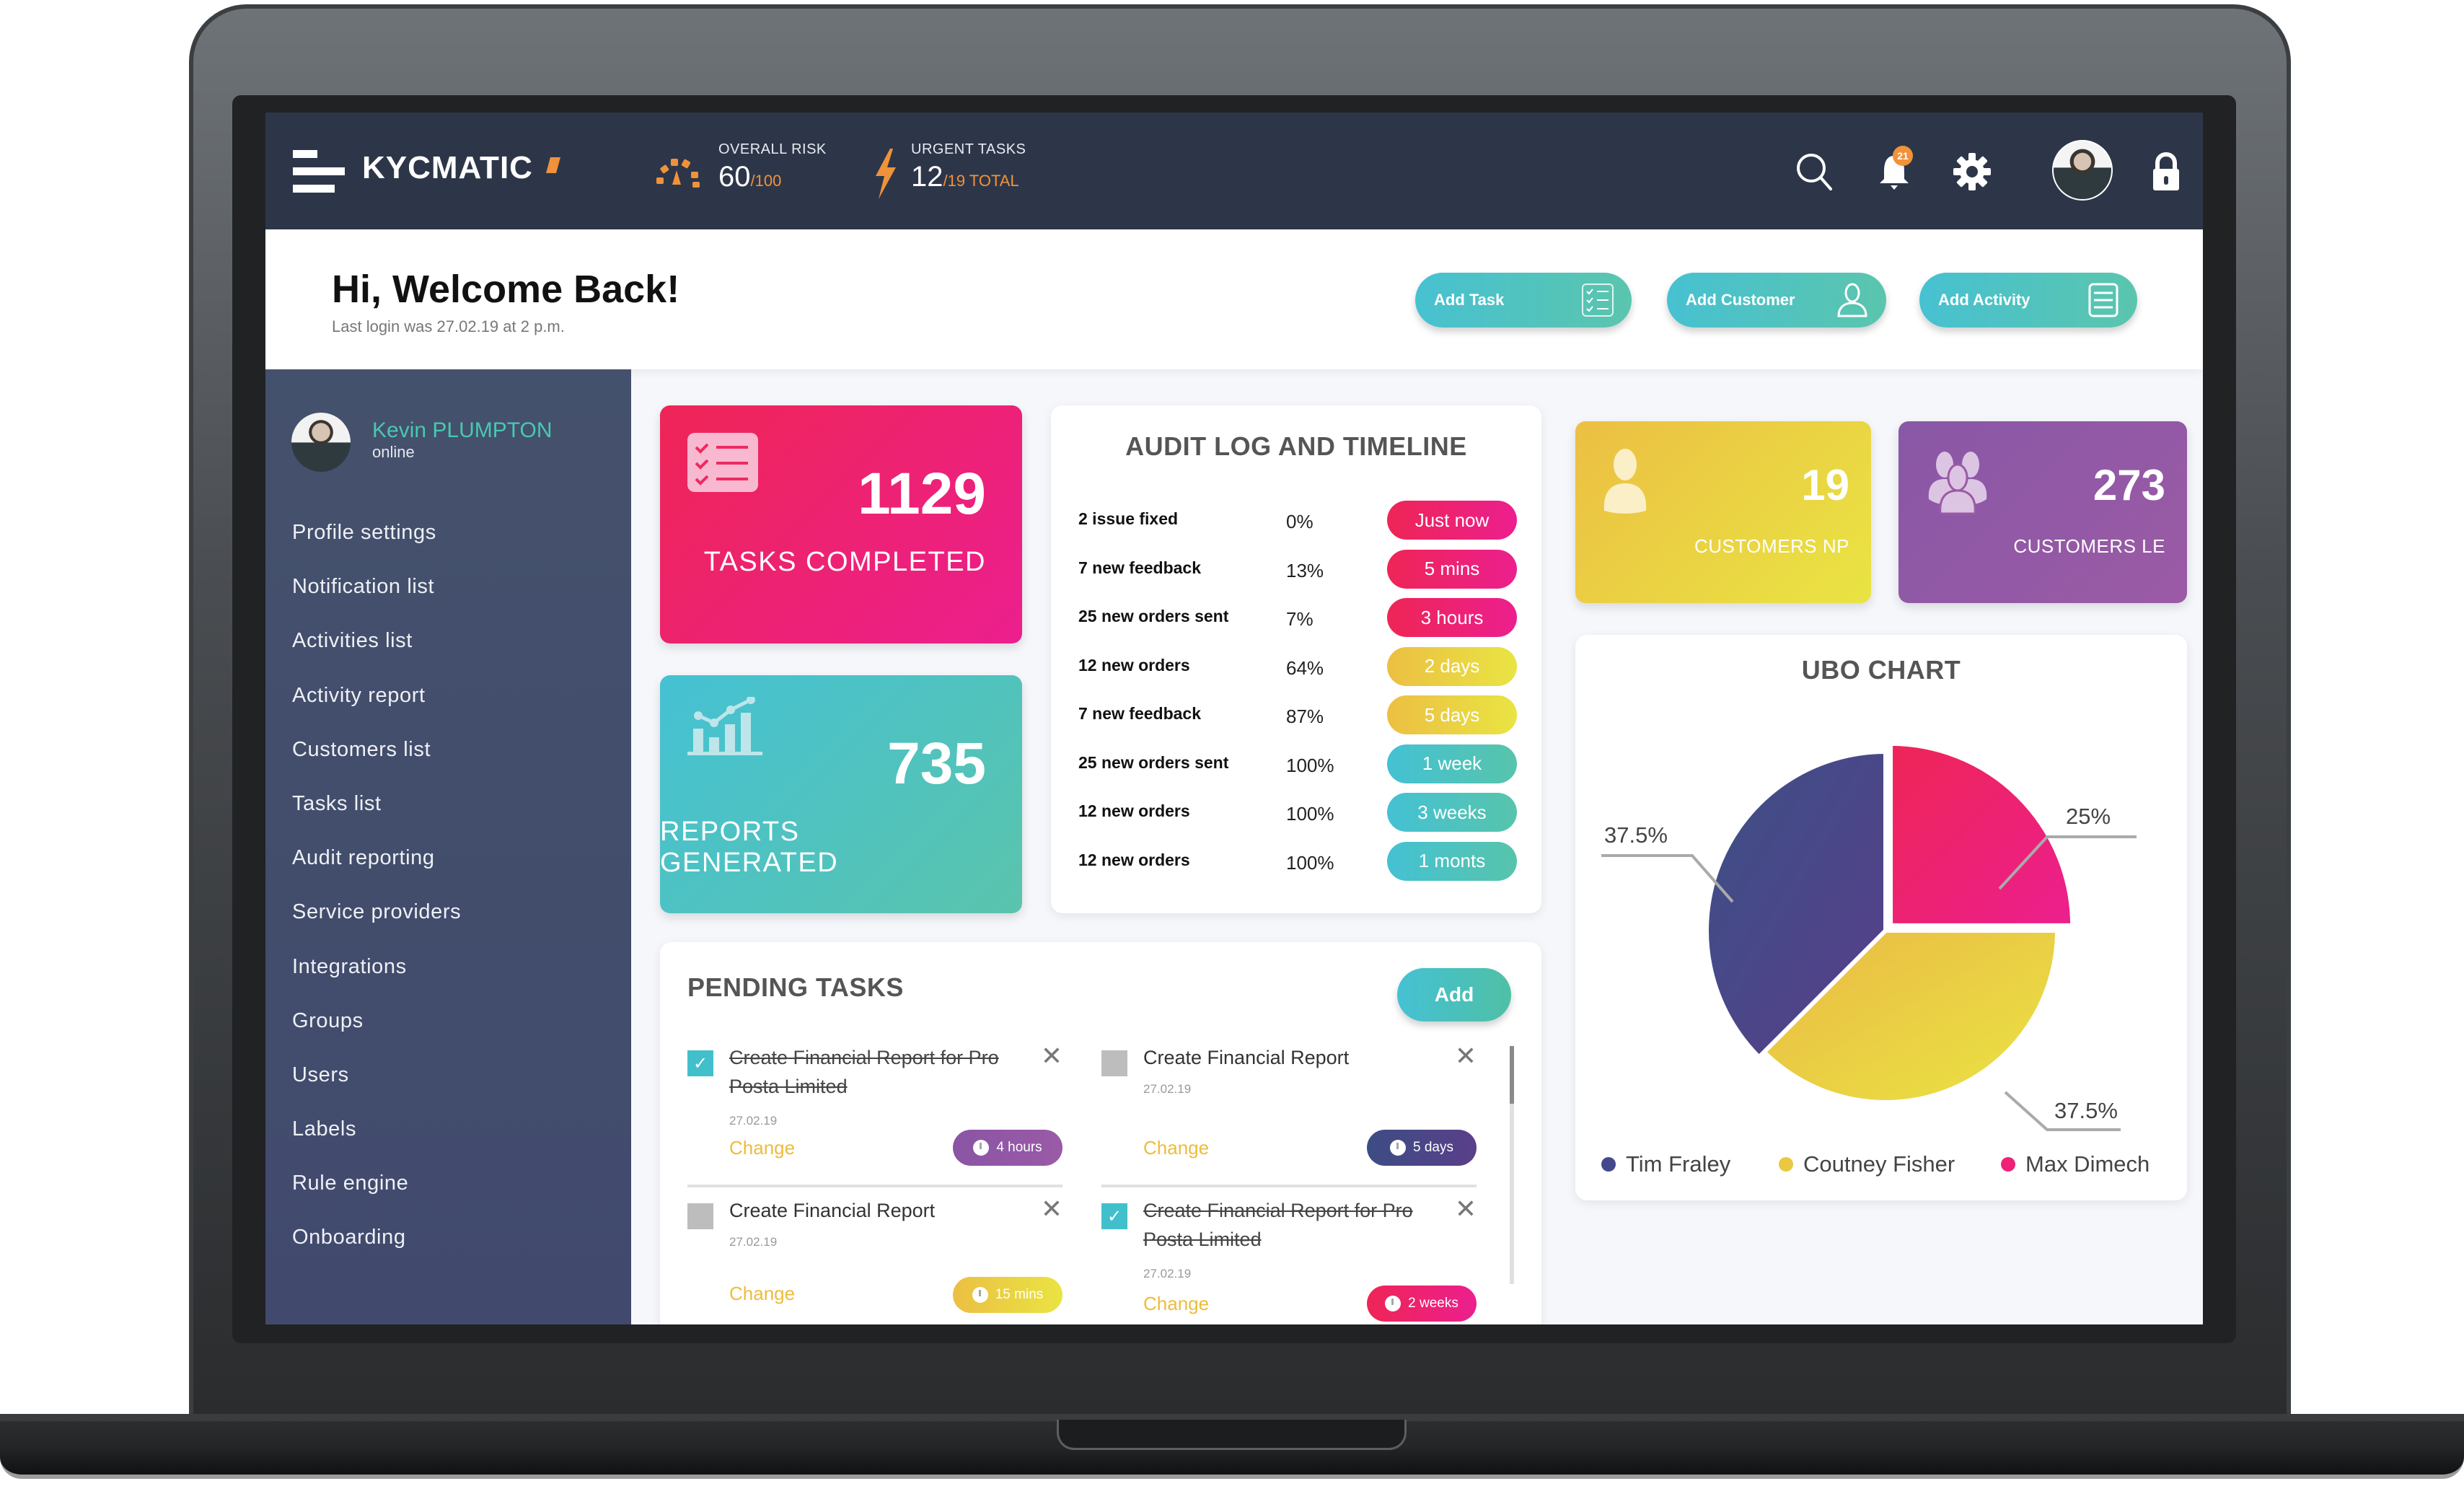 The height and width of the screenshot is (1494, 2464). What do you see at coordinates (394, 452) in the screenshot?
I see `sidebar-user-status: online` at bounding box center [394, 452].